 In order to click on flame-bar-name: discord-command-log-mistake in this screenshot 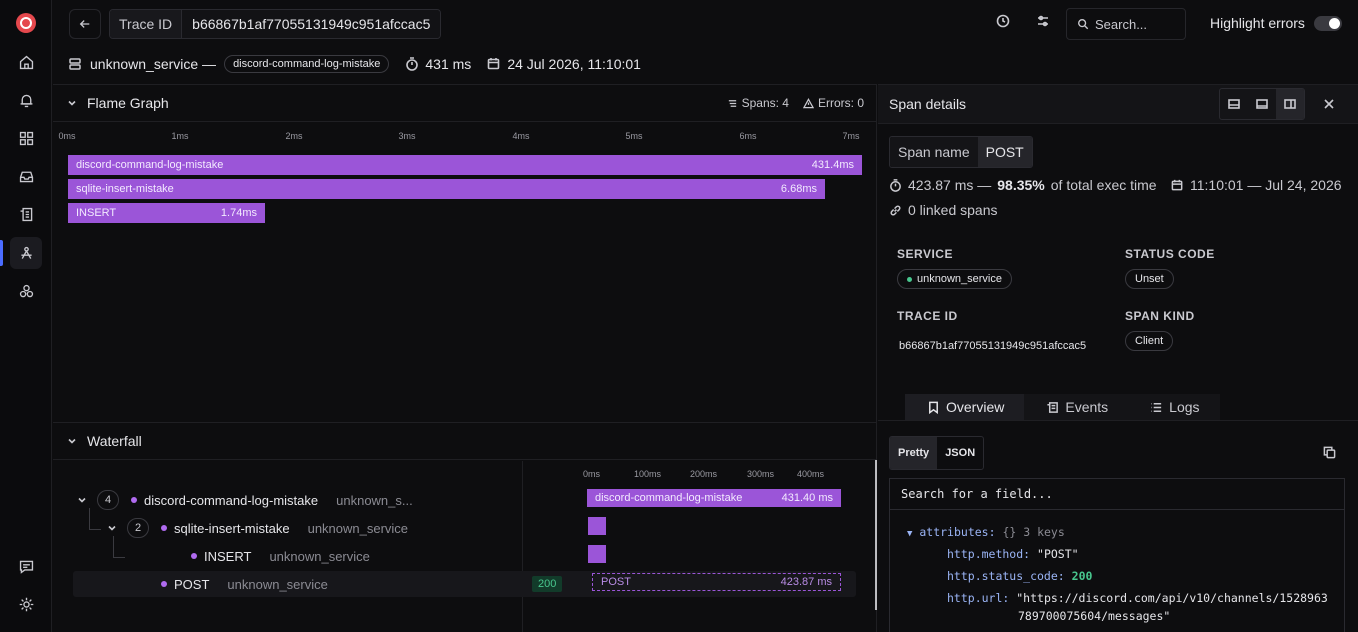, I will do `click(150, 165)`.